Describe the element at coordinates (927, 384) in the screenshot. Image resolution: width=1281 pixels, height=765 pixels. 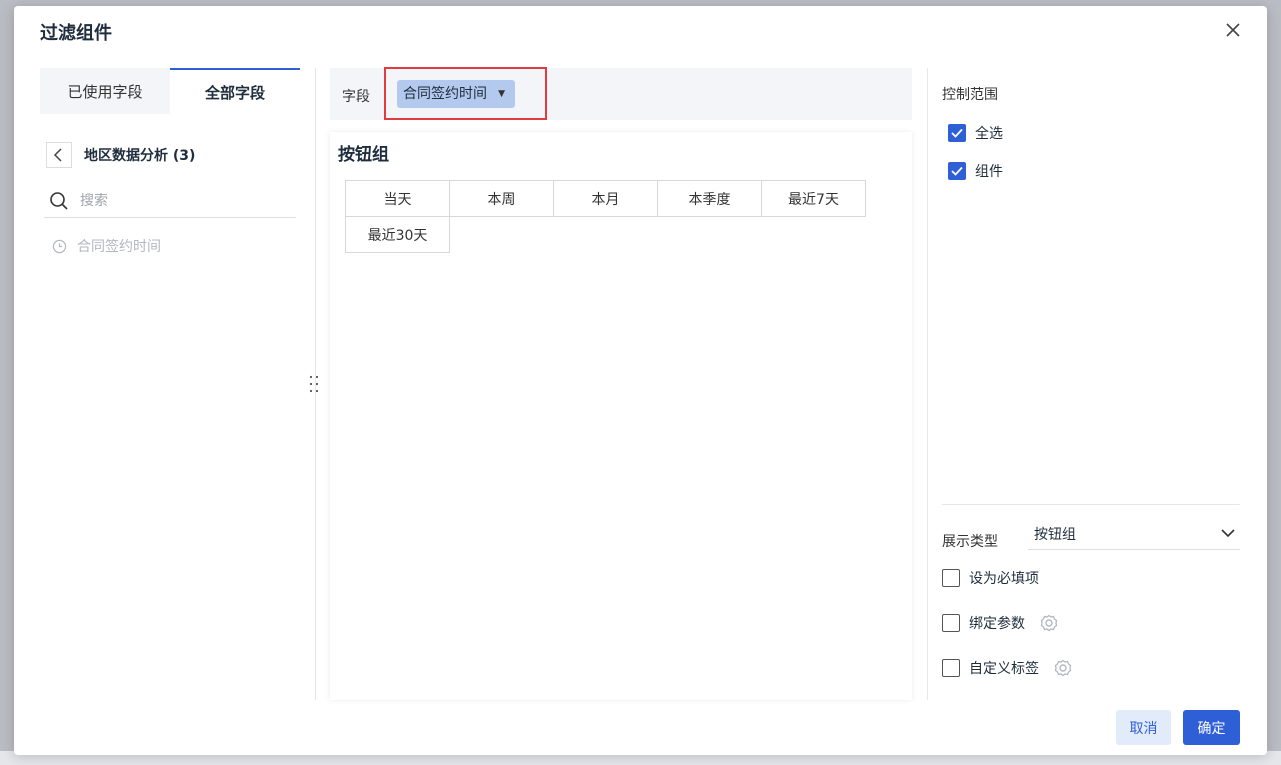
I see `panel-divider` at that location.